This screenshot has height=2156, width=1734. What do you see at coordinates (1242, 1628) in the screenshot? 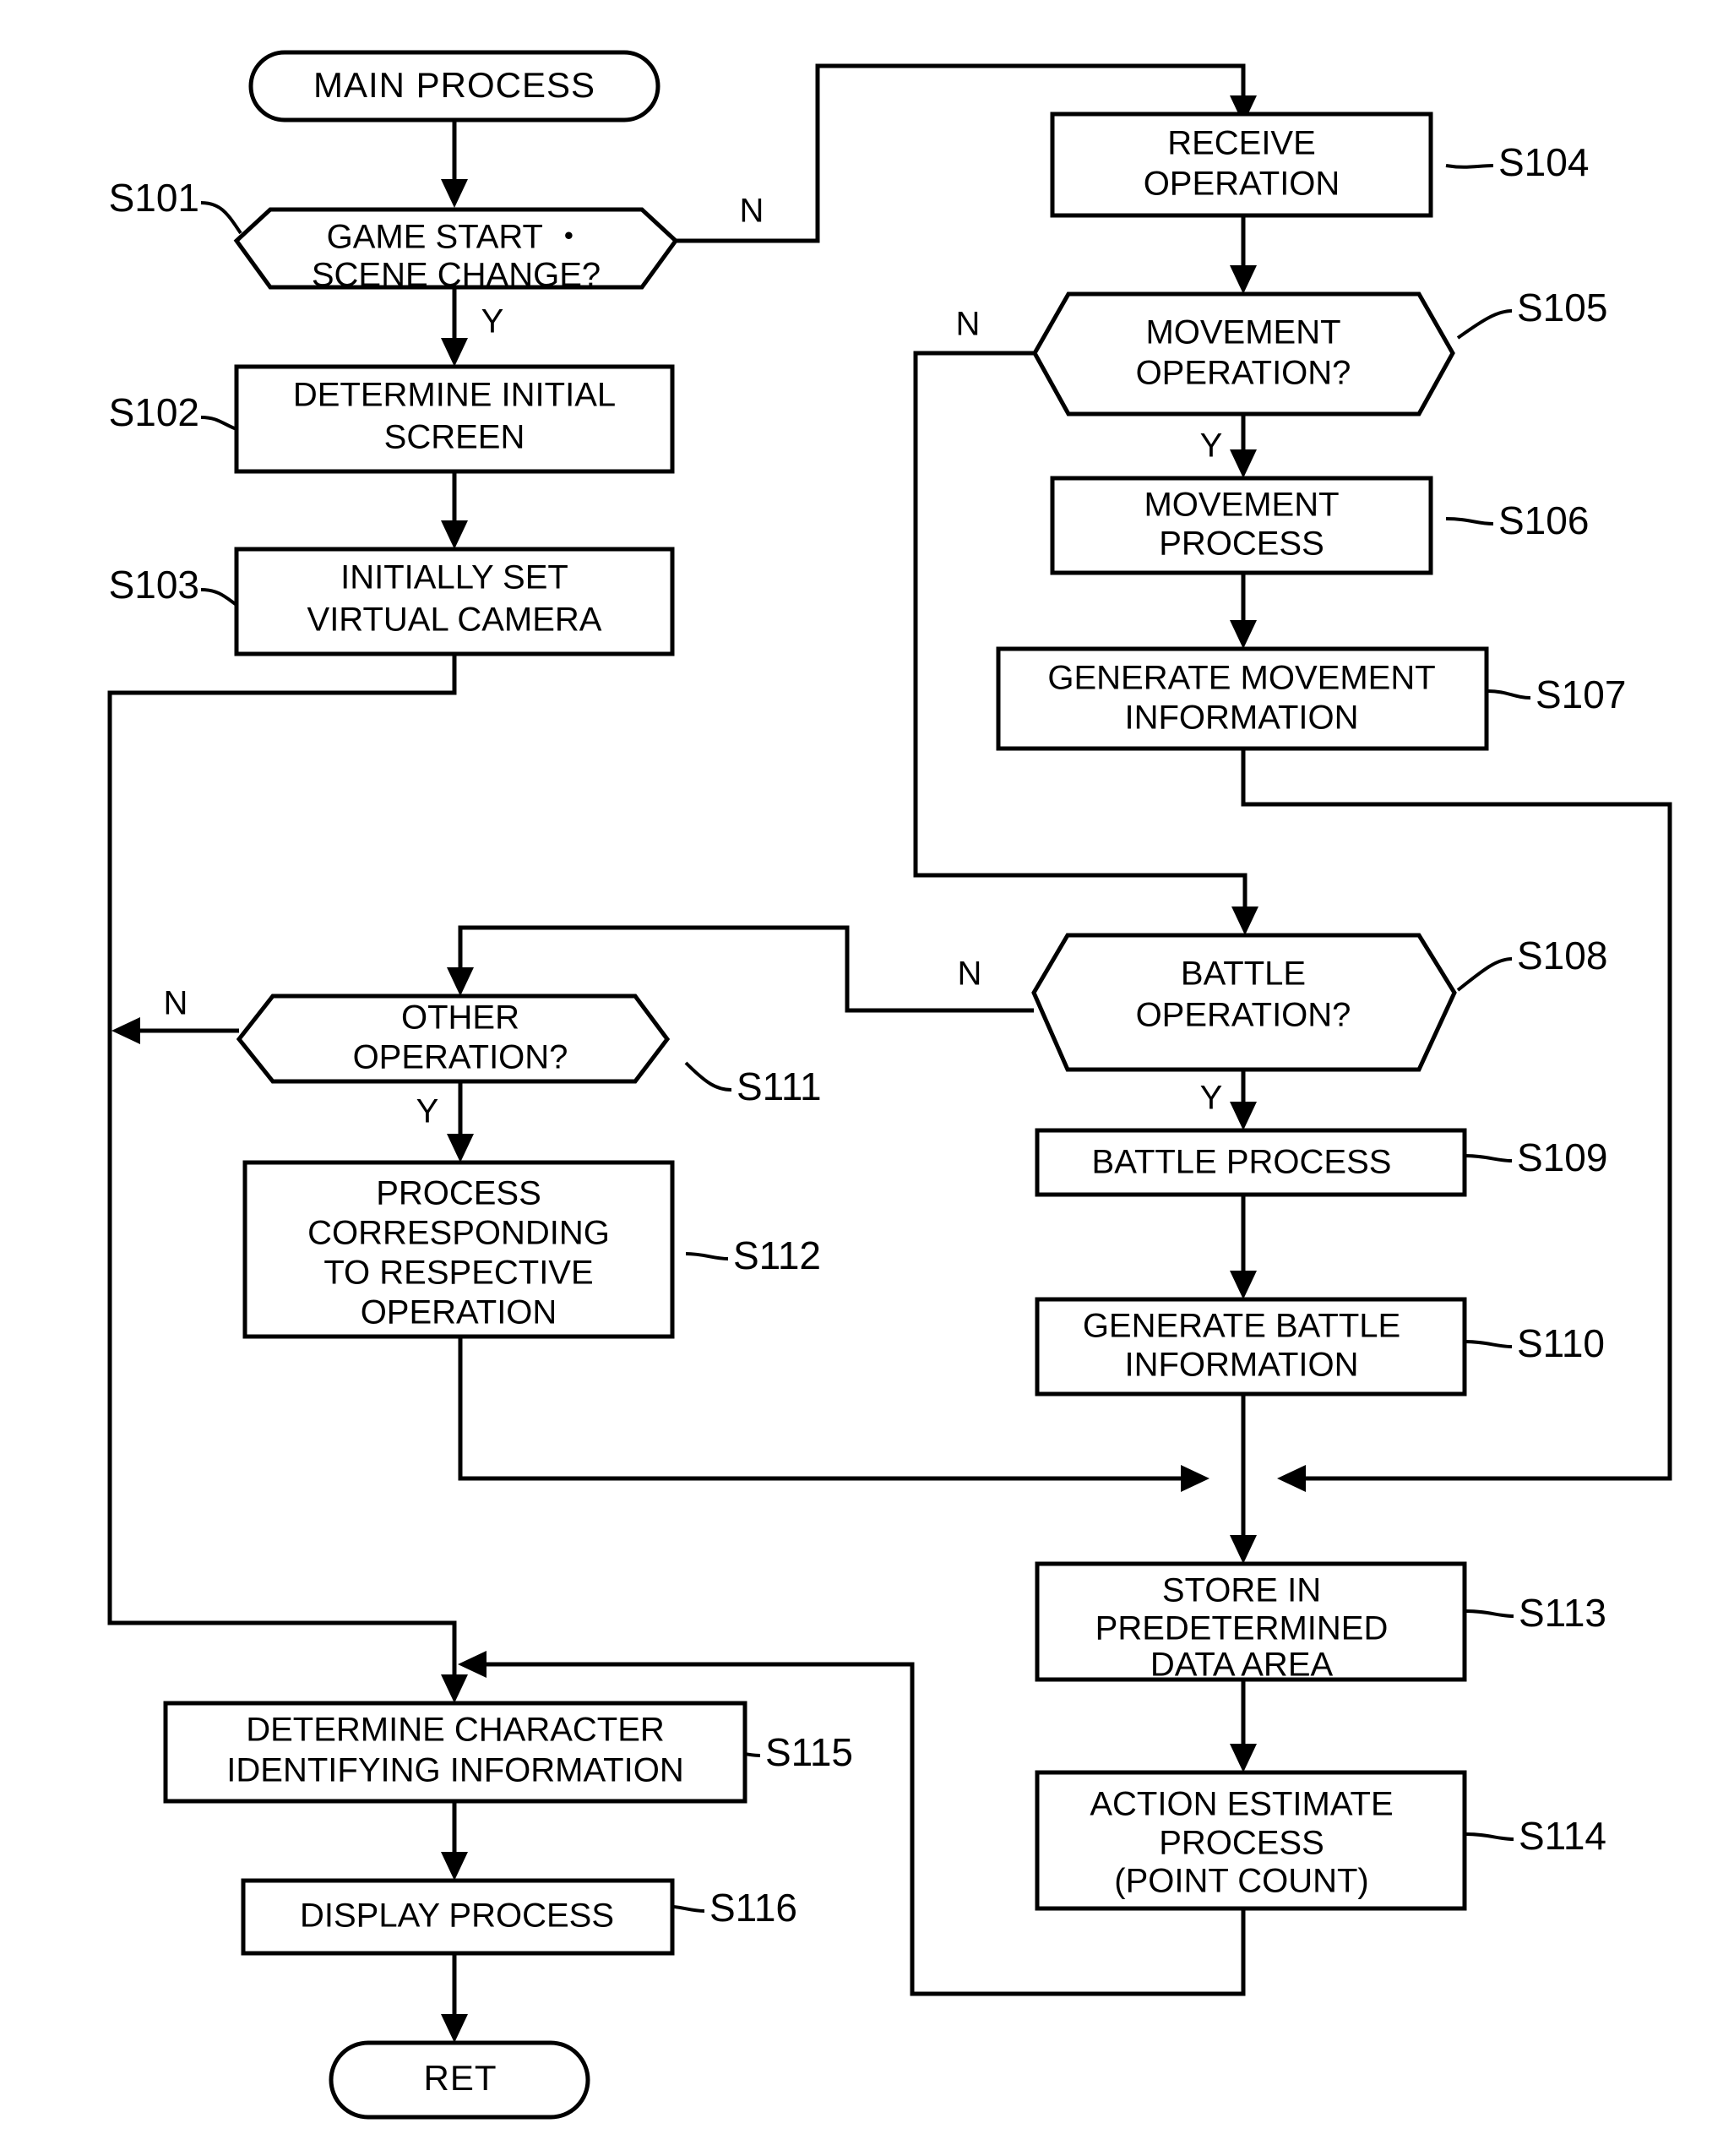
I see `s113-label-line2: PREDETERMINED` at bounding box center [1242, 1628].